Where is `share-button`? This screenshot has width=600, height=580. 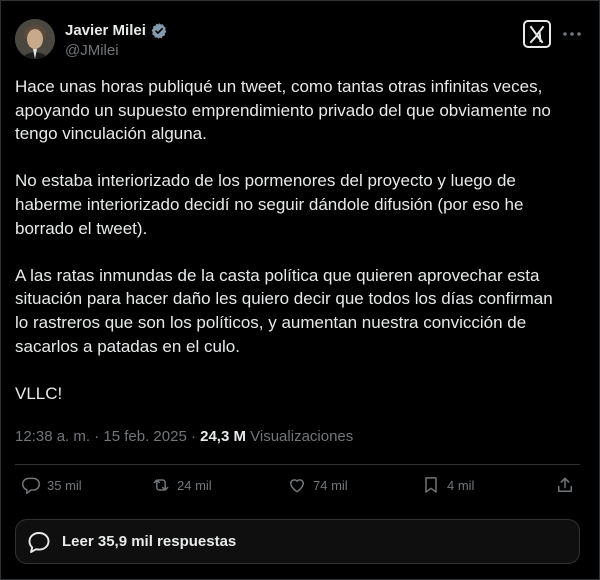
share-button is located at coordinates (565, 485).